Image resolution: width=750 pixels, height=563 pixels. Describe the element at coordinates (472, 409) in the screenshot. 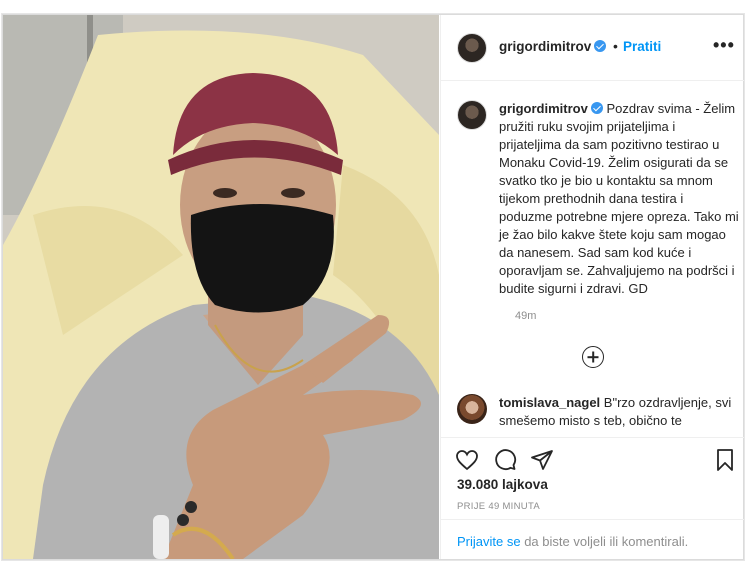

I see `commenter-avatar` at that location.